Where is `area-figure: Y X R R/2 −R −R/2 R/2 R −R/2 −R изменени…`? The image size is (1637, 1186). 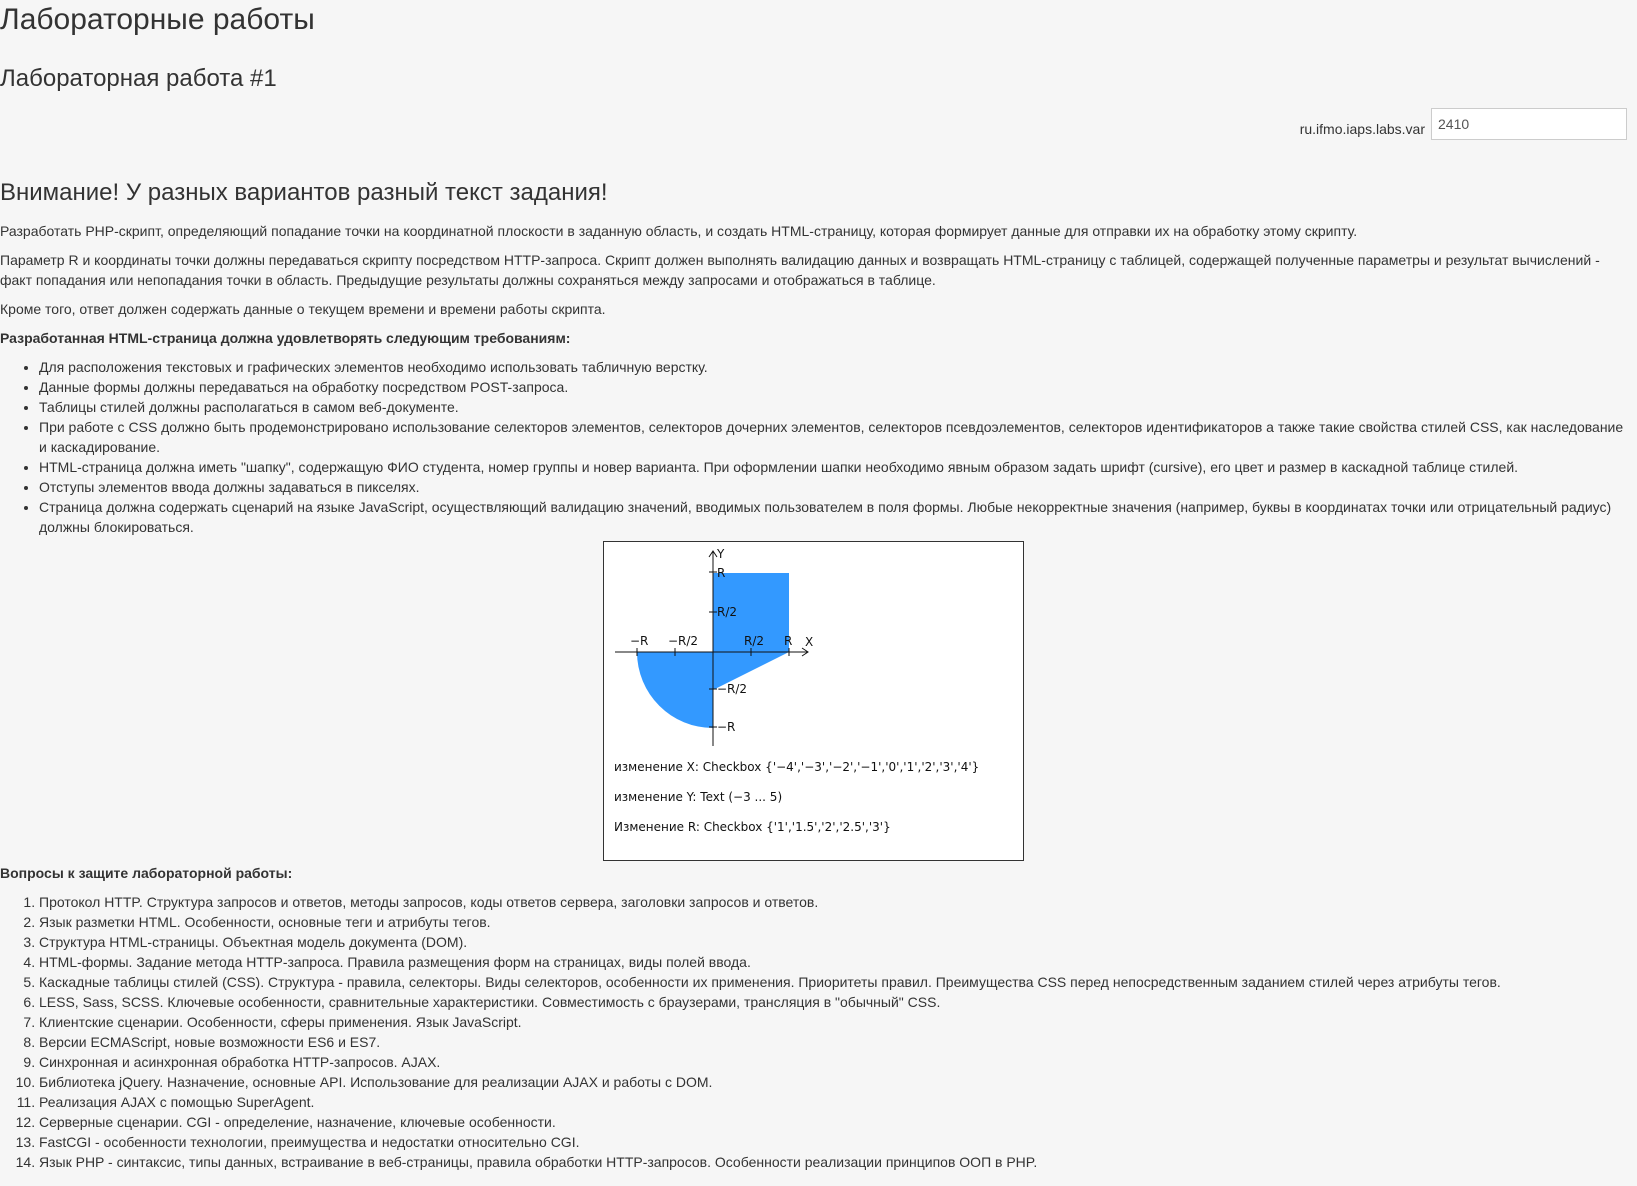
area-figure: Y X R R/2 −R −R/2 R/2 R −R/2 −R изменени… is located at coordinates (813, 701).